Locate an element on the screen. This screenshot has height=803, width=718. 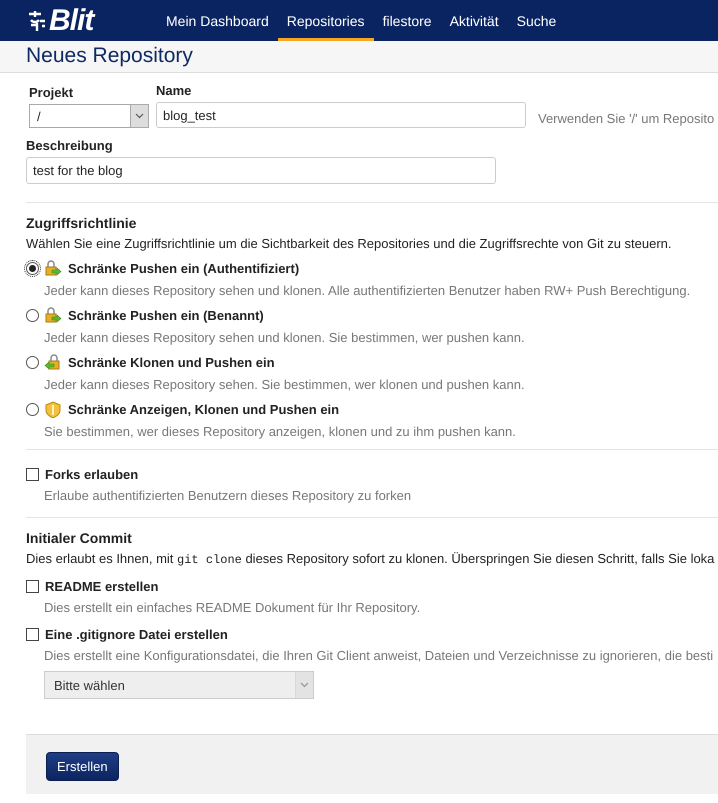
option-label: Schränke Pushen ein (Authentifiziert) is located at coordinates (184, 268).